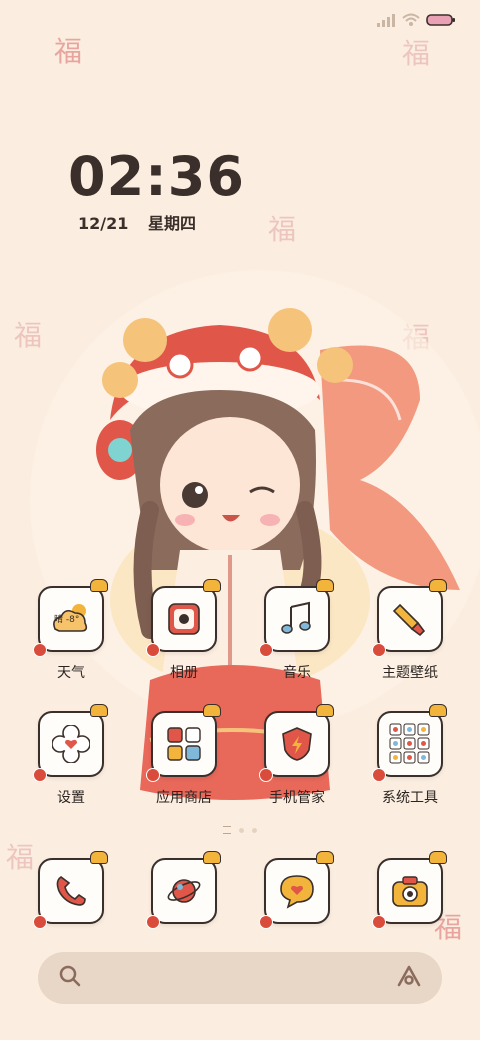  What do you see at coordinates (144, 222) in the screenshot?
I see `clock-date: 12/21 星期四` at bounding box center [144, 222].